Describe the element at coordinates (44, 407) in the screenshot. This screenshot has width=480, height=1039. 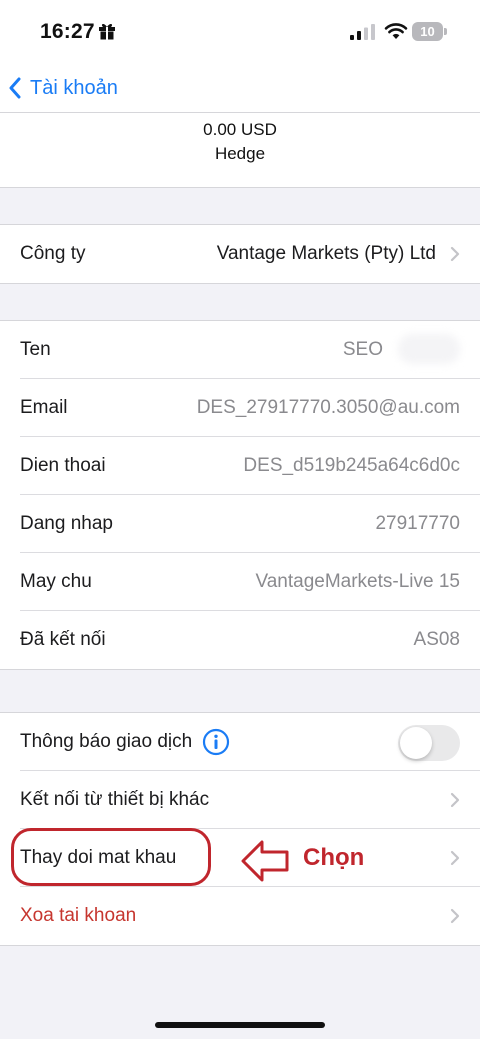
I see `detail-label: Email` at that location.